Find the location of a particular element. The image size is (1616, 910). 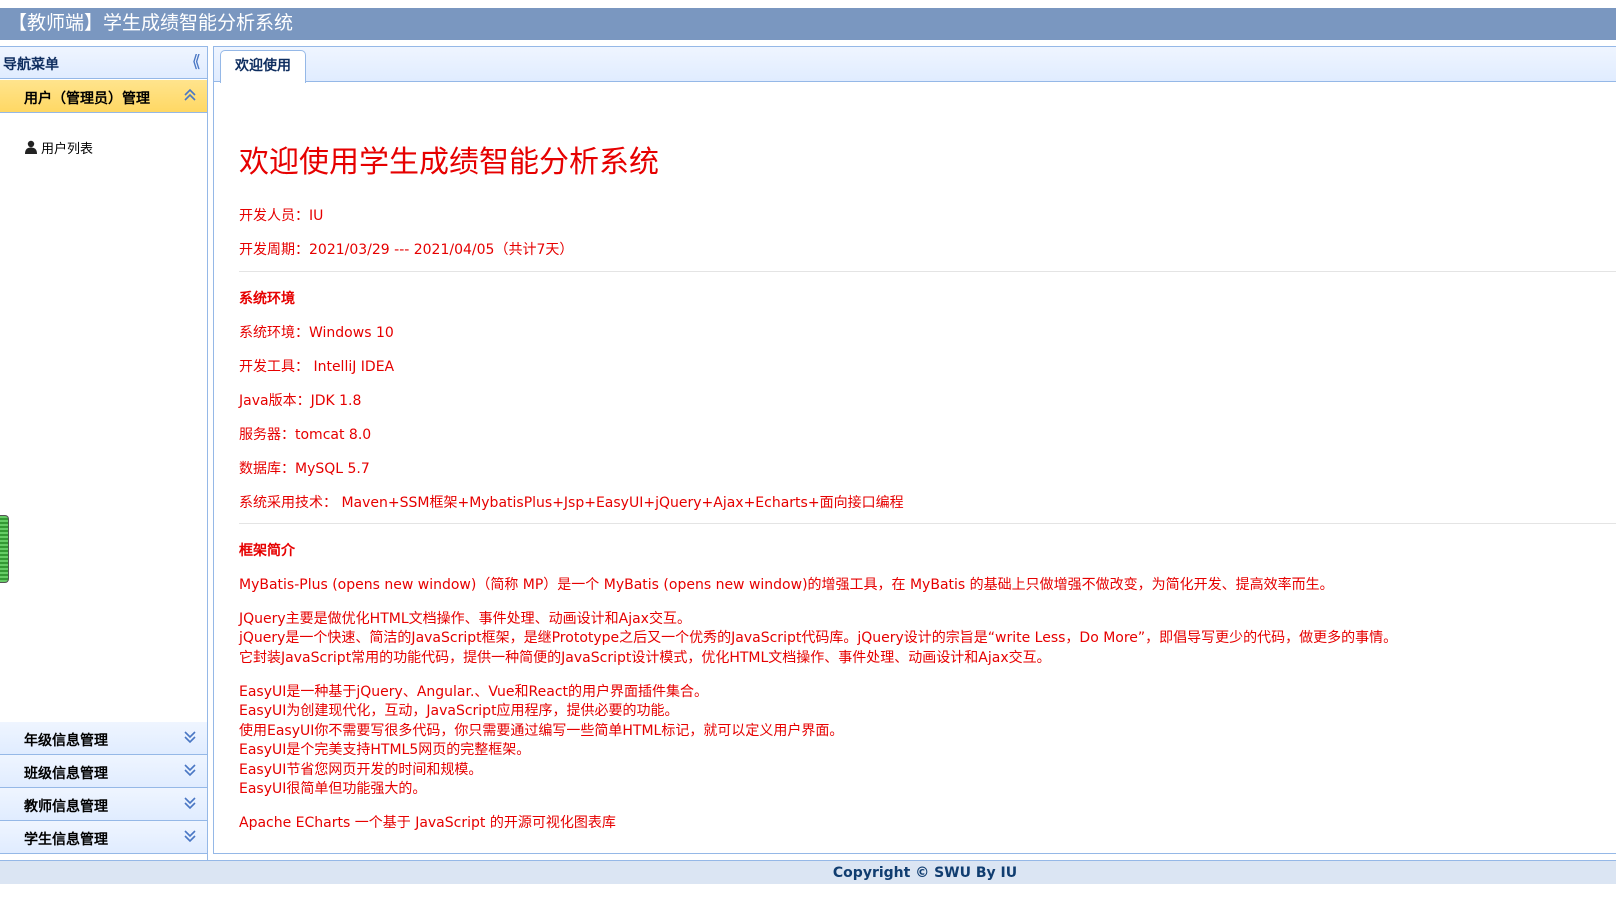

welcome-heading: 欢迎使用学生成绩智能分析系统 is located at coordinates (449, 162).